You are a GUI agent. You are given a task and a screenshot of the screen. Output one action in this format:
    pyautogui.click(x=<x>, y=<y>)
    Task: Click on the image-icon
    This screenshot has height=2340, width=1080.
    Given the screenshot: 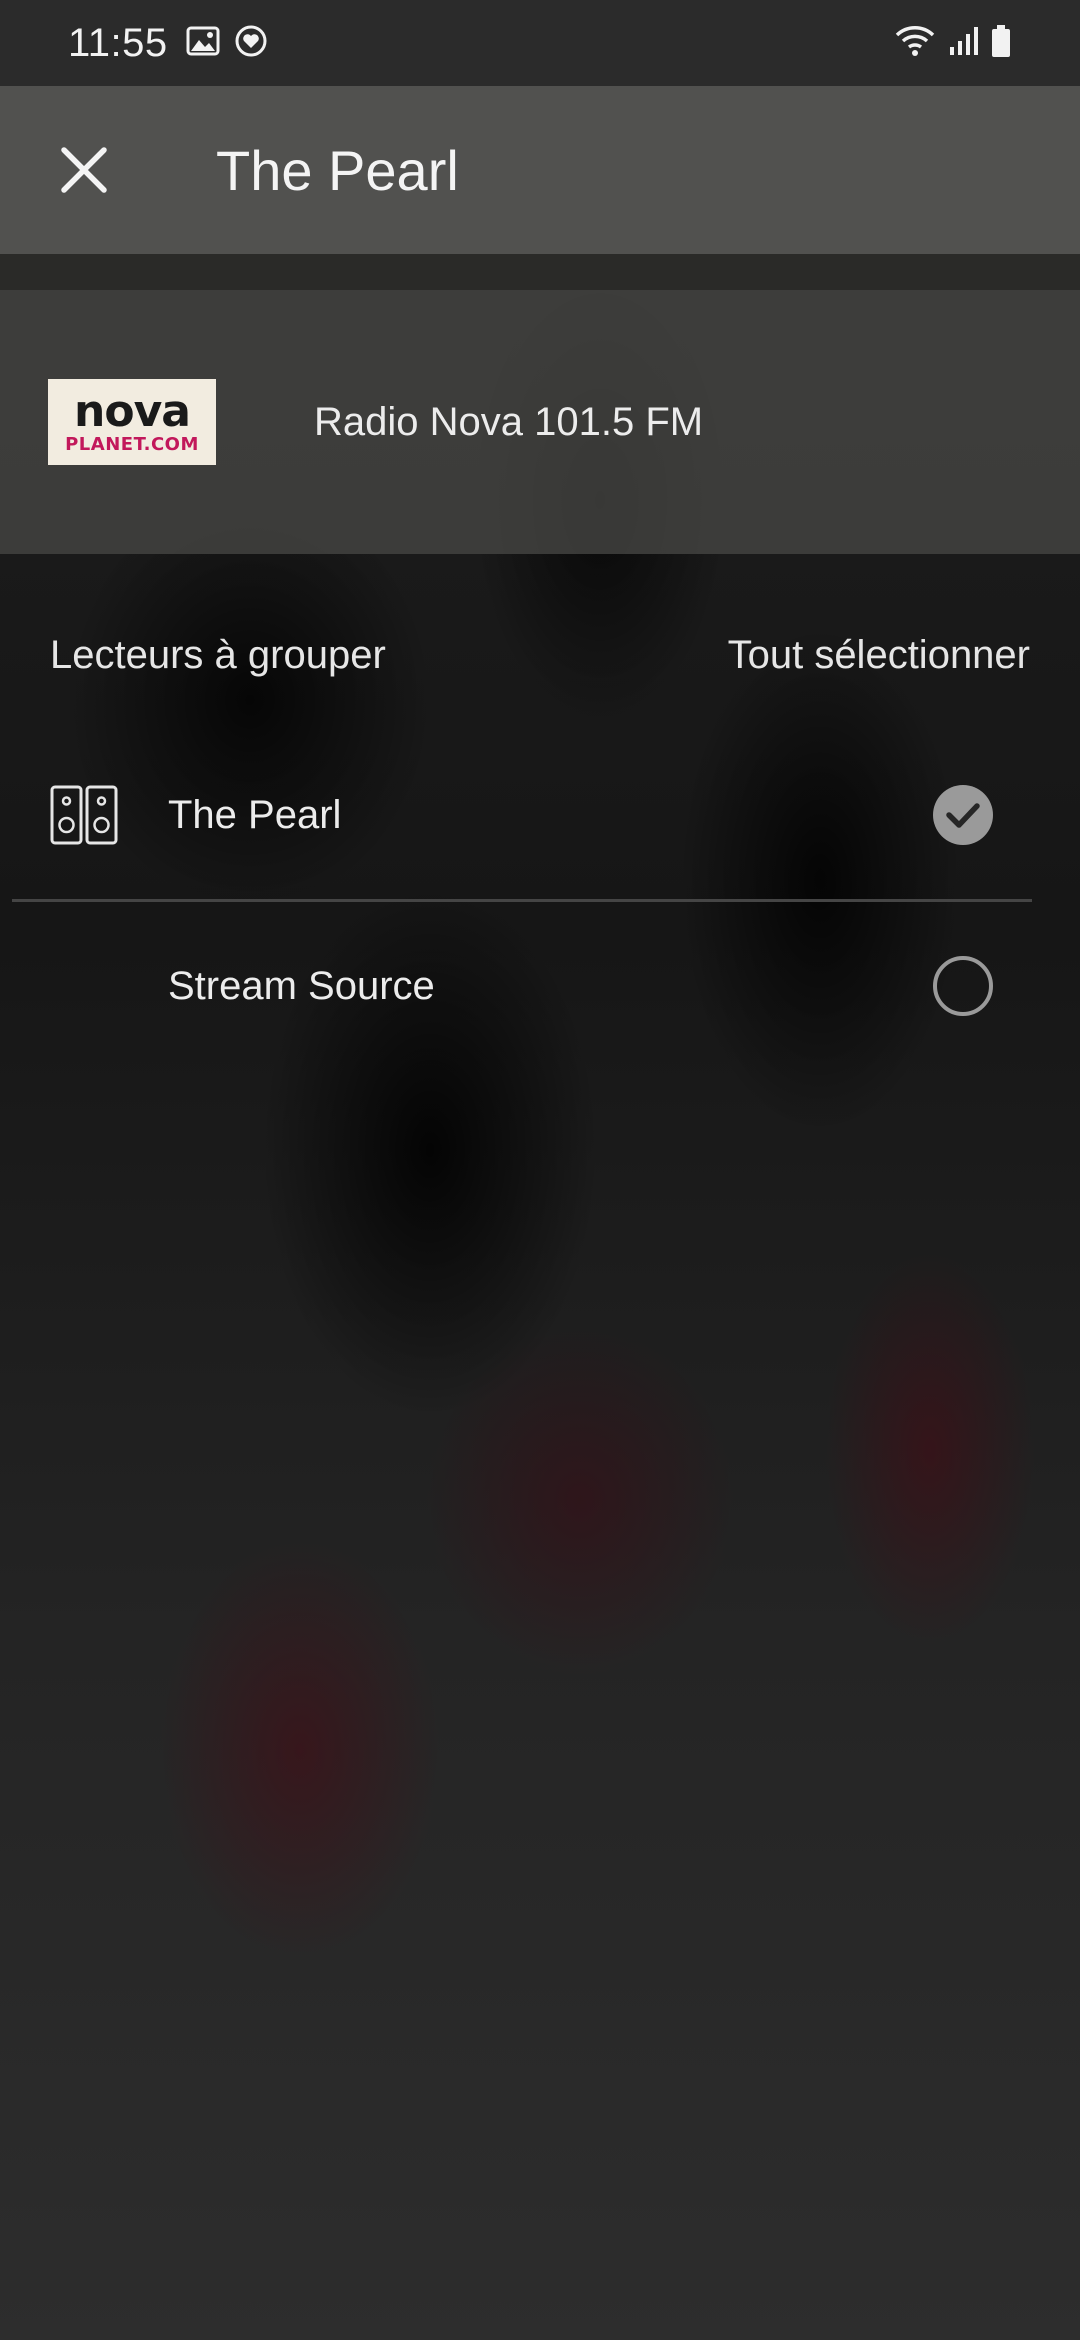 What is the action you would take?
    pyautogui.click(x=203, y=43)
    